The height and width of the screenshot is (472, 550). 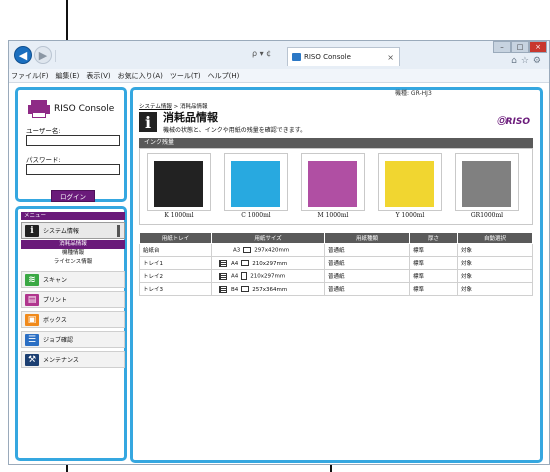 What do you see at coordinates (185, 76) in the screenshot?
I see `menu-tools: ツール(T)` at bounding box center [185, 76].